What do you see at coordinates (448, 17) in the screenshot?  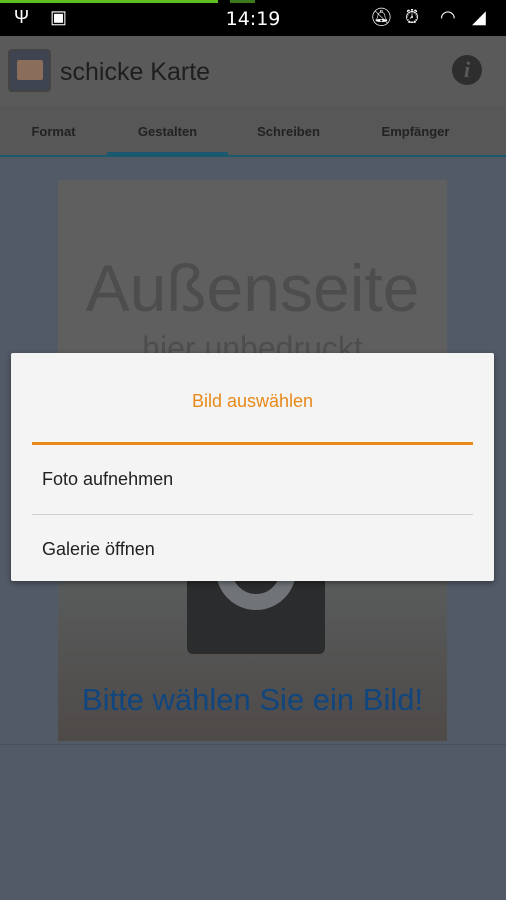 I see `wifi-icon: ◠` at bounding box center [448, 17].